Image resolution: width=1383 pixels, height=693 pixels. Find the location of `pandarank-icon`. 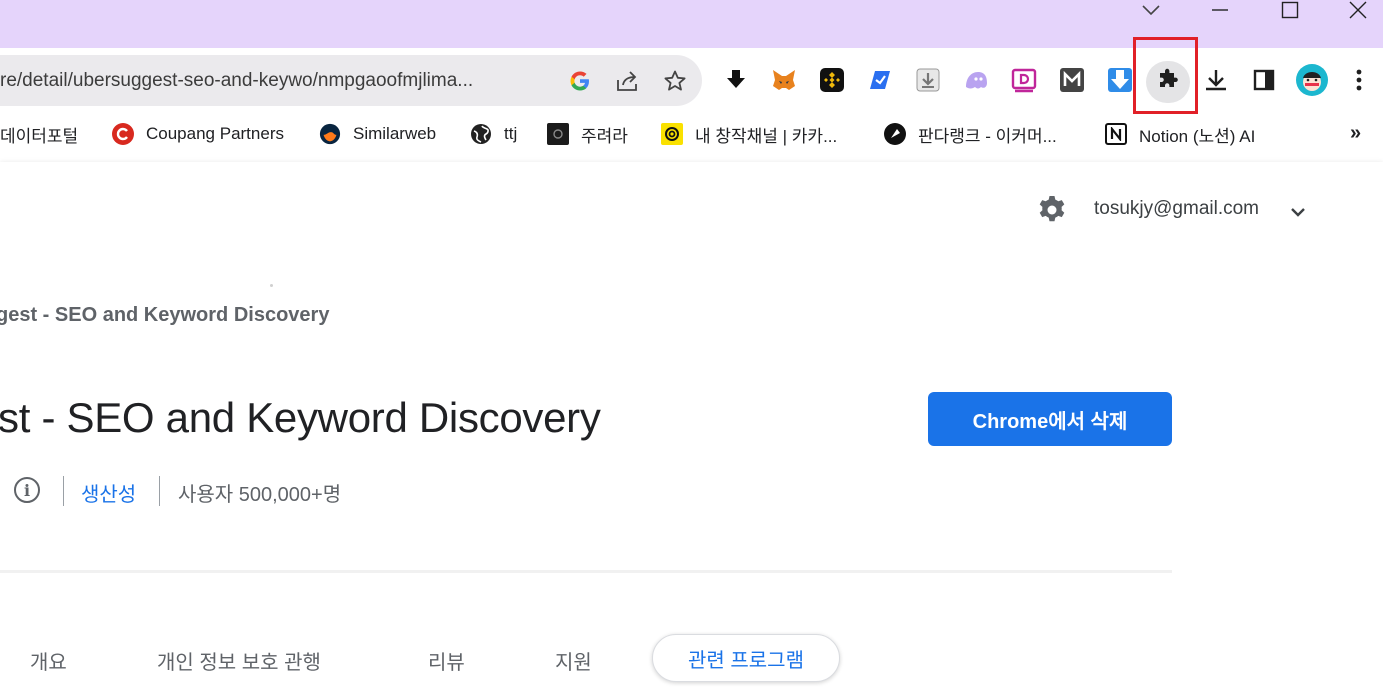

pandarank-icon is located at coordinates (895, 134).